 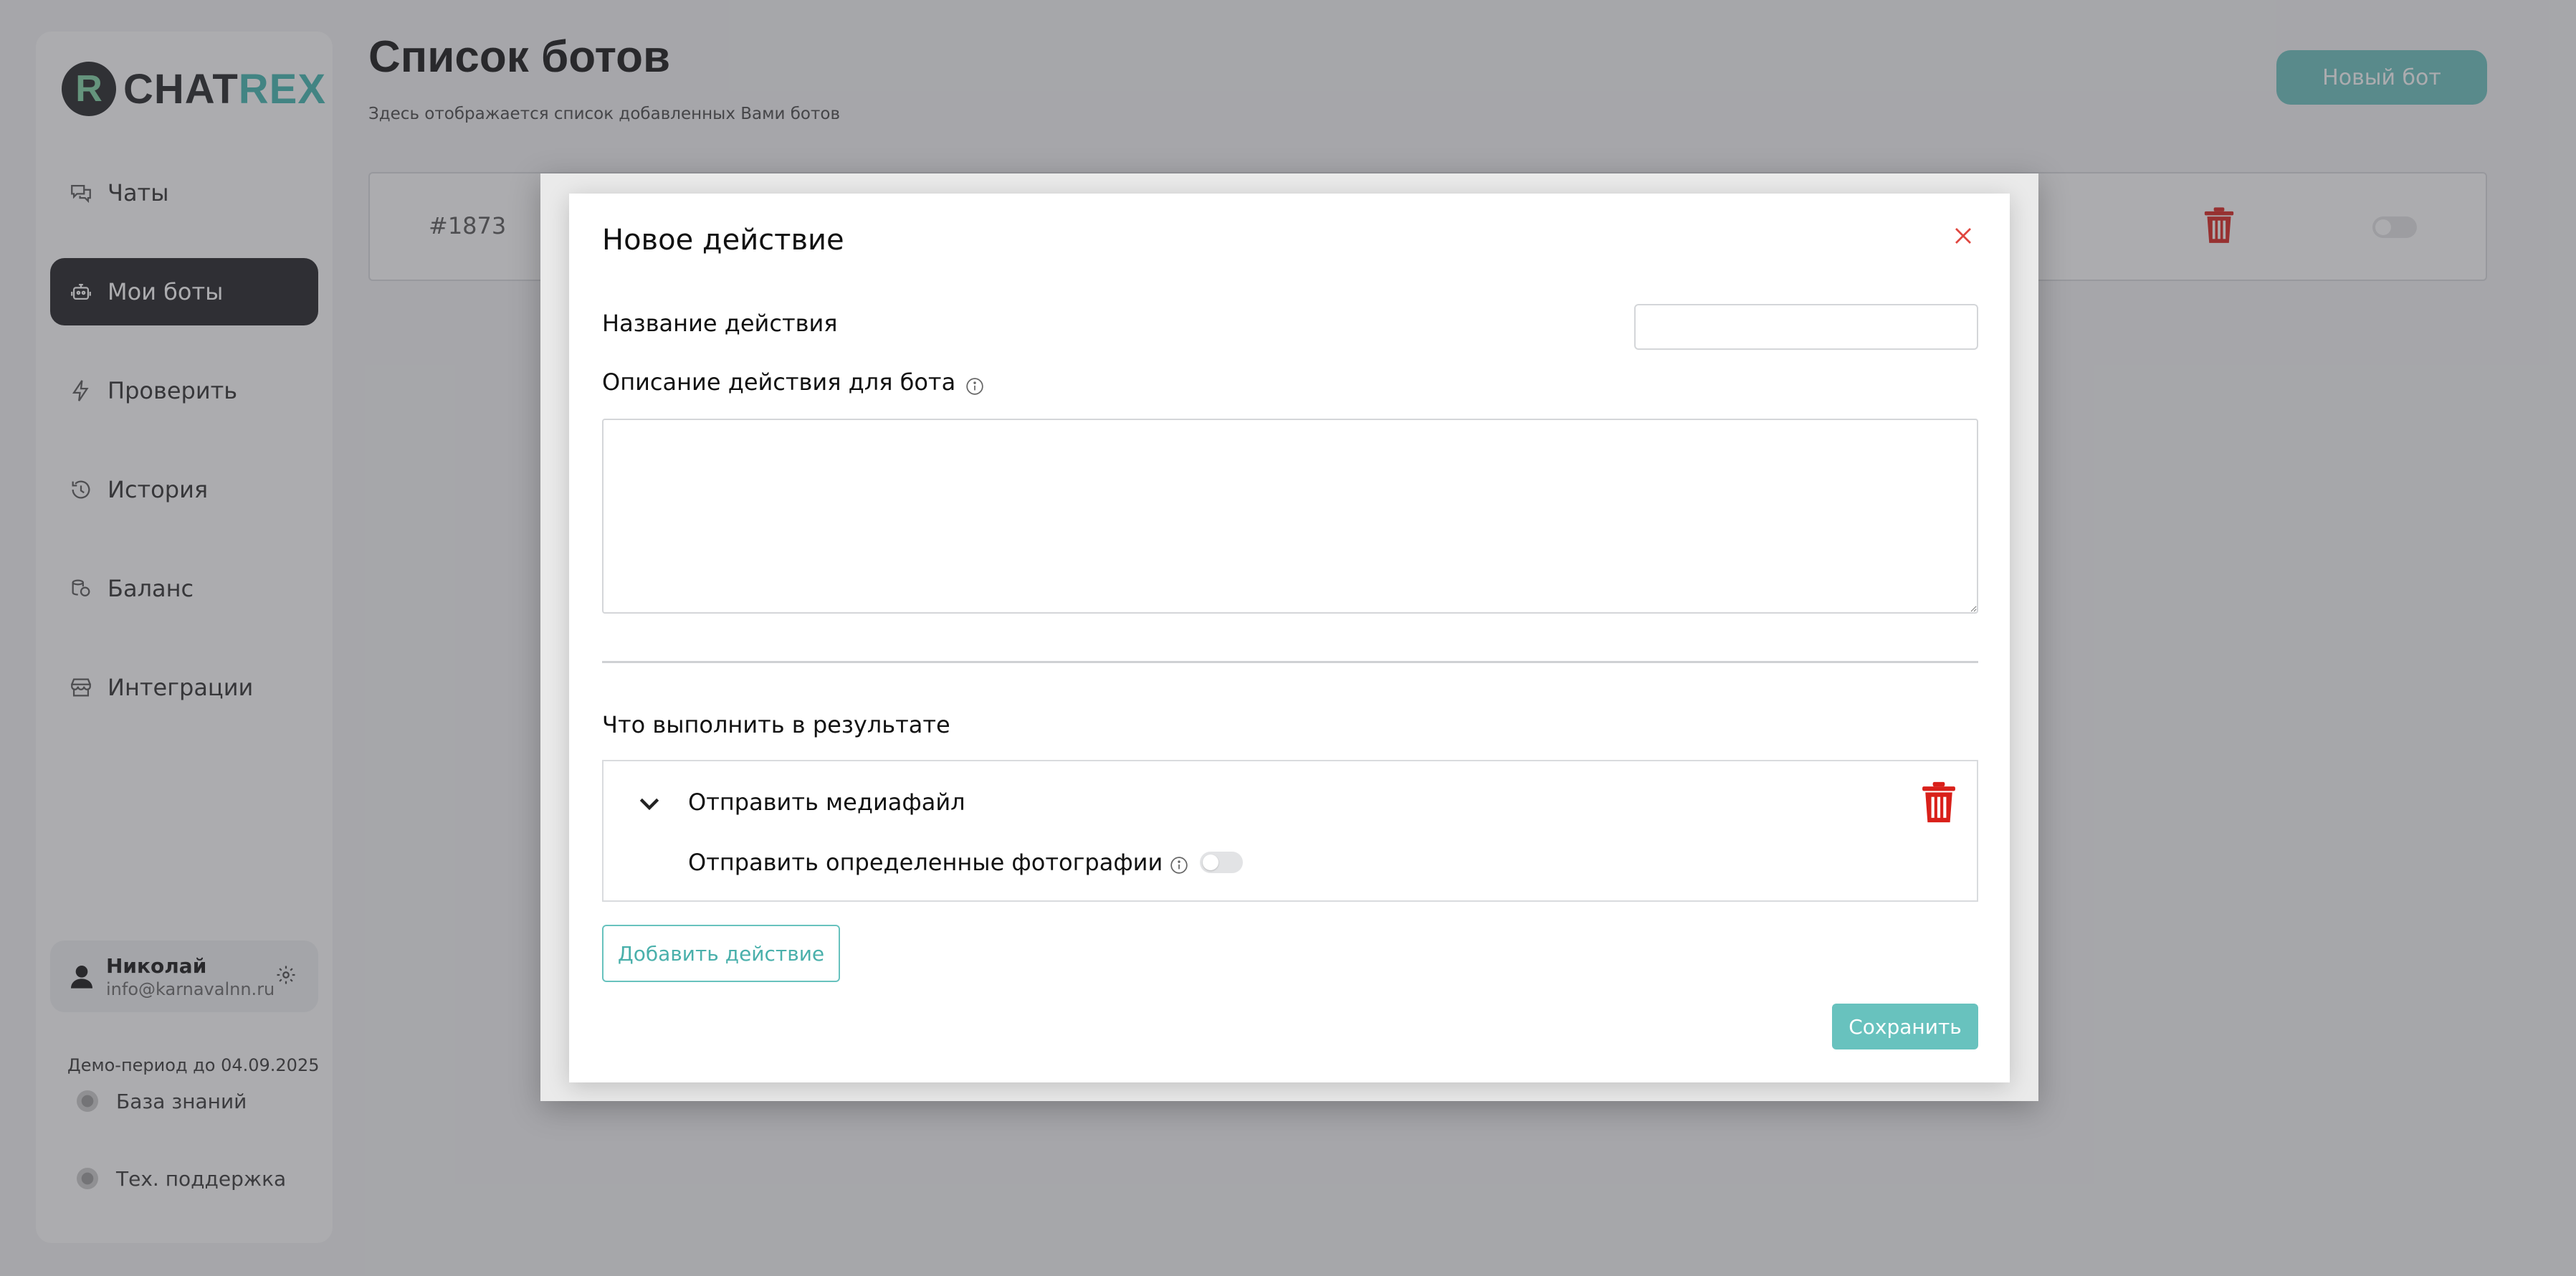 What do you see at coordinates (1905, 1026) in the screenshot?
I see `save-button: Сохранить` at bounding box center [1905, 1026].